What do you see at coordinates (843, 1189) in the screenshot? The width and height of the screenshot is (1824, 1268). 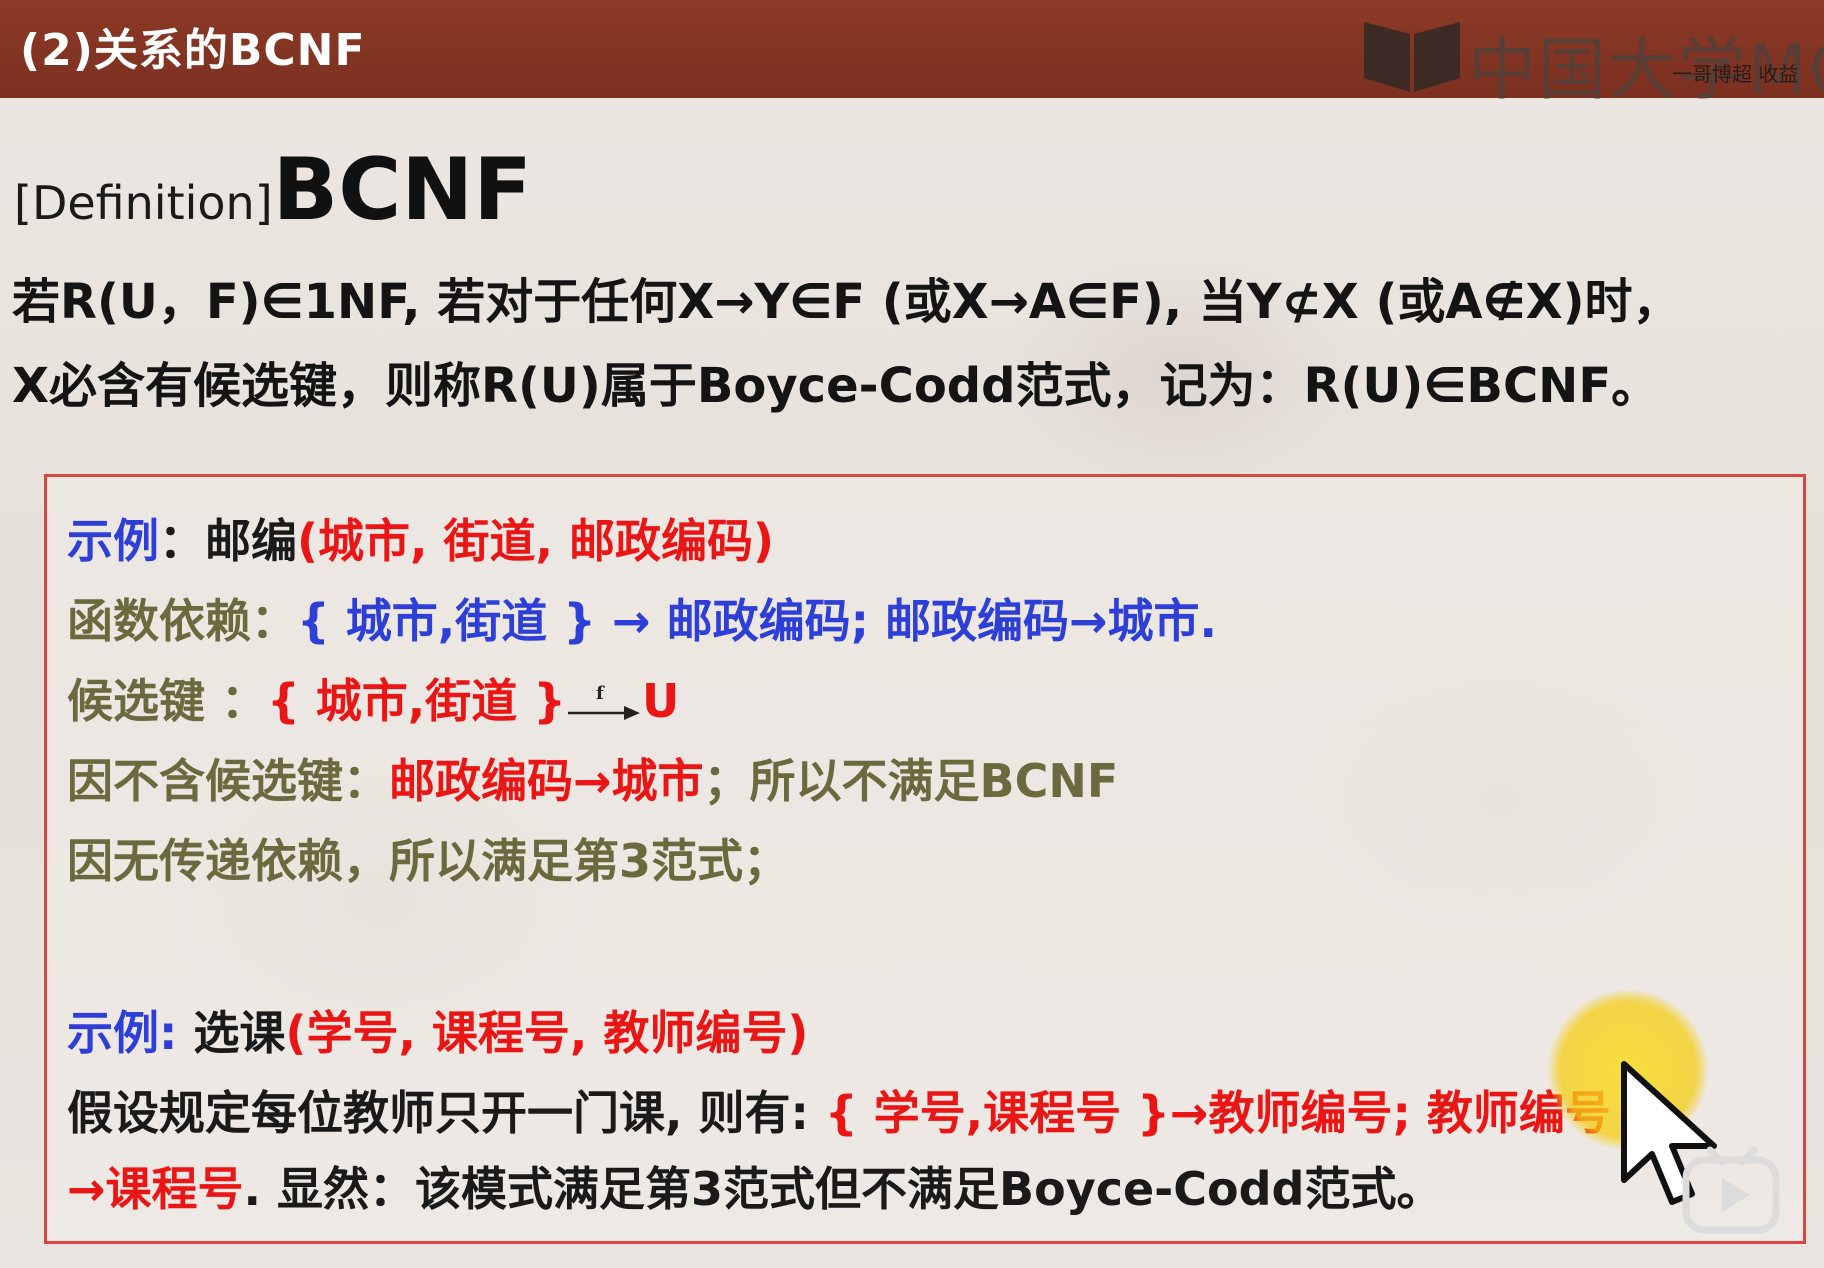 I see `conclusion-text: . 显然：该模式满足第3范式但不满足Boyce-Codd范式。` at bounding box center [843, 1189].